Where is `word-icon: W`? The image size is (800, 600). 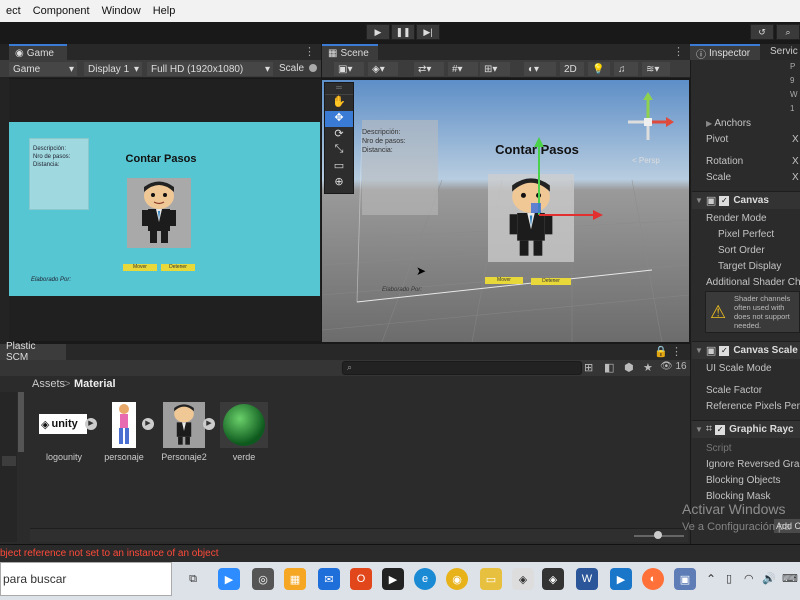
word-icon: W is located at coordinates (587, 579).